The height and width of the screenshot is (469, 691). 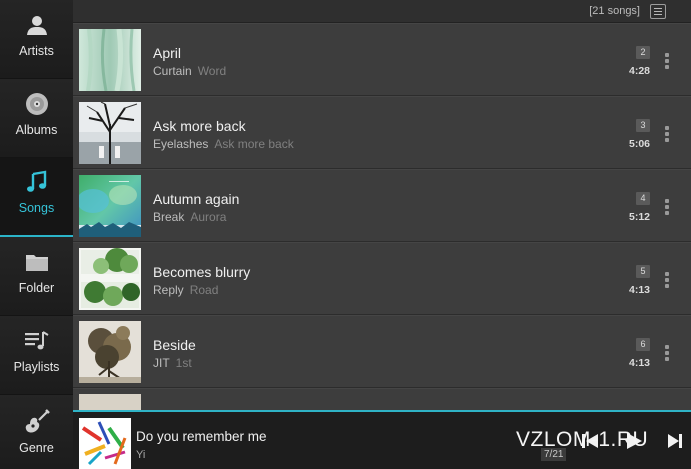 I want to click on sidebar-item-label: Artists, so click(x=36, y=51).